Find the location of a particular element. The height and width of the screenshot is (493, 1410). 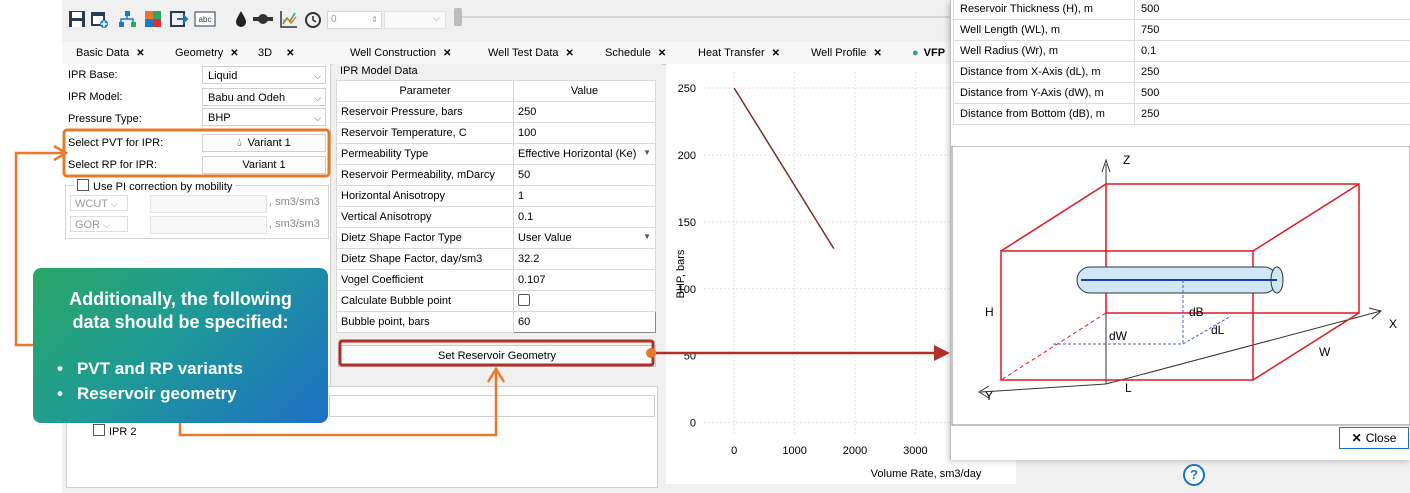

tab-well-test-data: Well Test Data ✕ is located at coordinates (531, 53).